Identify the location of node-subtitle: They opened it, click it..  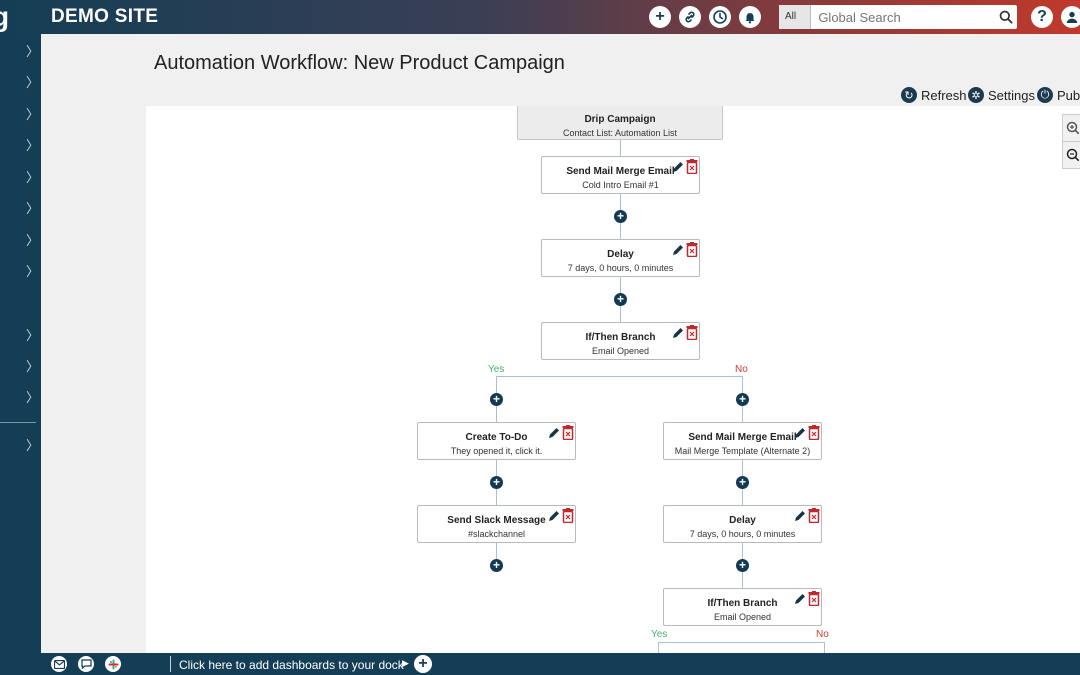
(496, 451).